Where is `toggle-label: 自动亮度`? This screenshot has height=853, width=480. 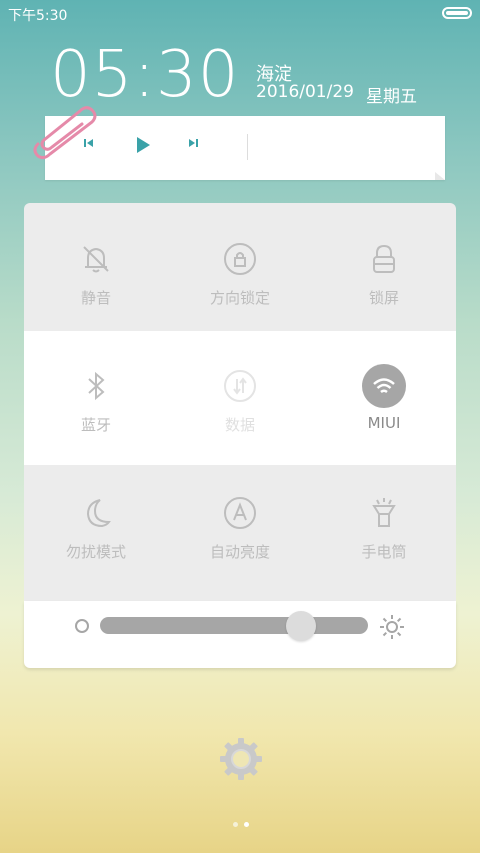 toggle-label: 自动亮度 is located at coordinates (239, 552).